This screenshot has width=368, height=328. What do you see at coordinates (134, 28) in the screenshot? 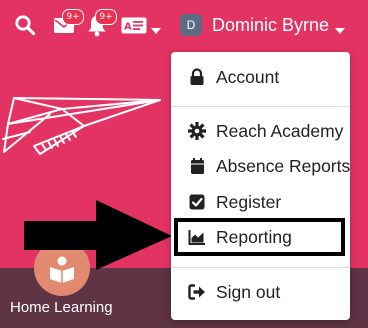
I see `id-card-icon: A` at bounding box center [134, 28].